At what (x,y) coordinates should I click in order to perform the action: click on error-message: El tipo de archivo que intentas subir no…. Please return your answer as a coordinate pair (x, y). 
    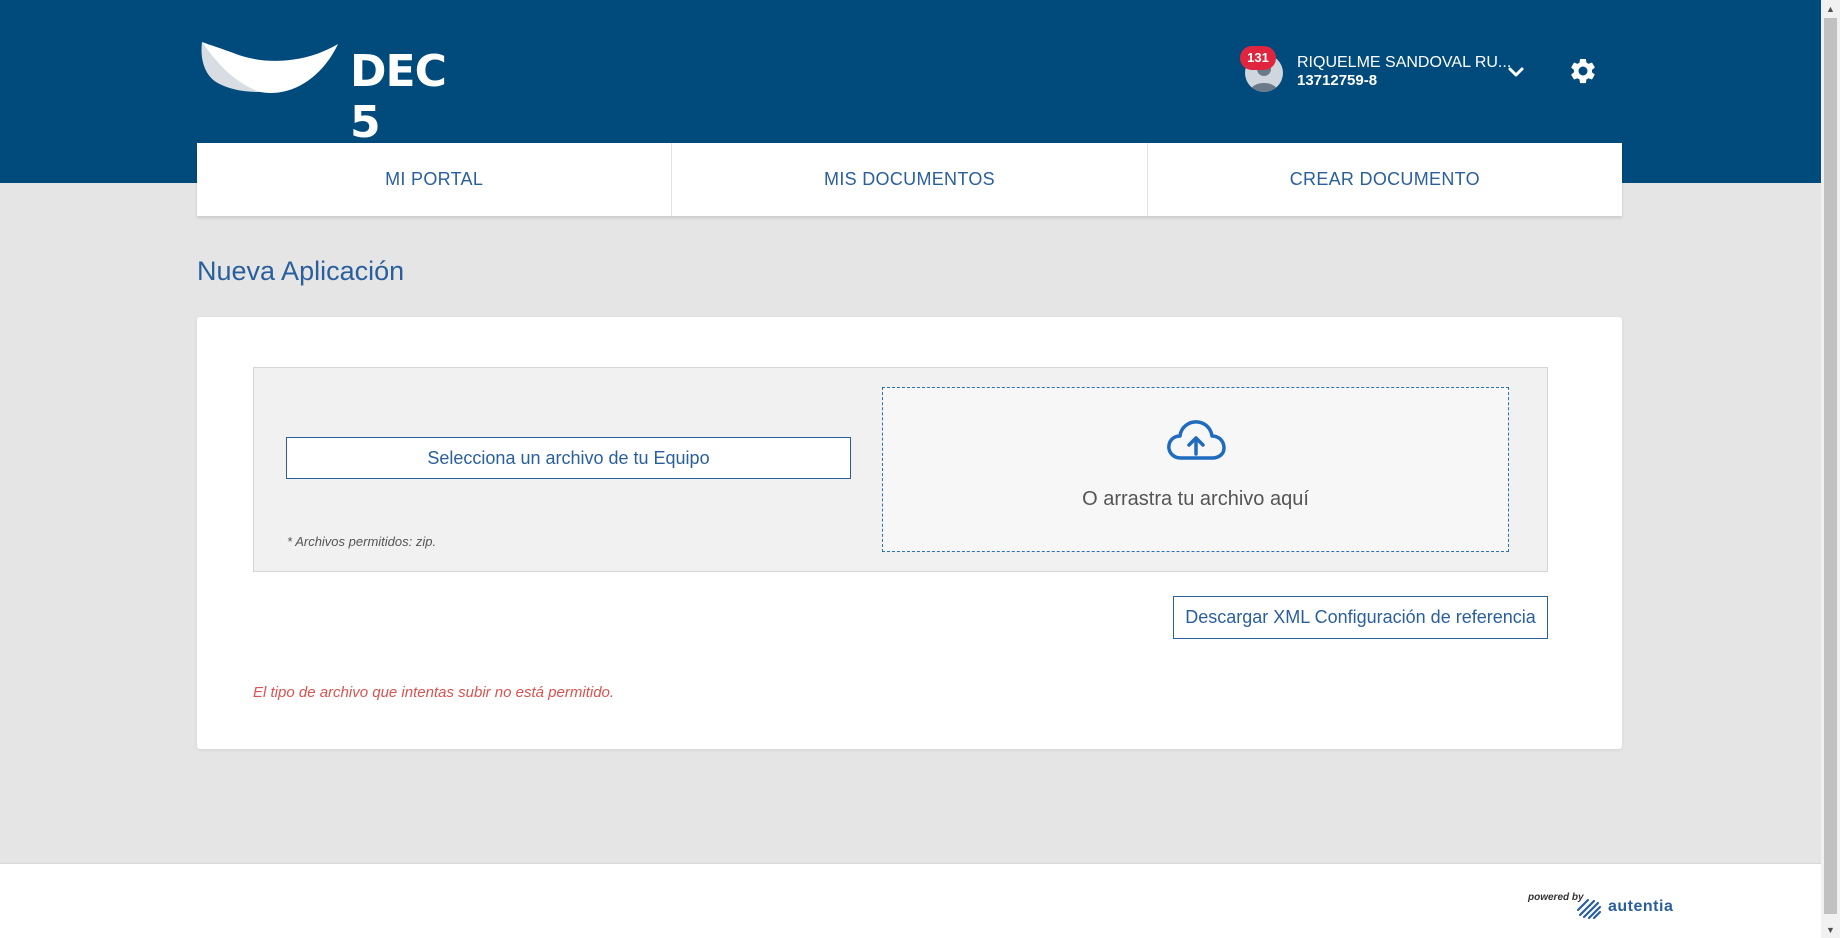
    Looking at the image, I should click on (434, 692).